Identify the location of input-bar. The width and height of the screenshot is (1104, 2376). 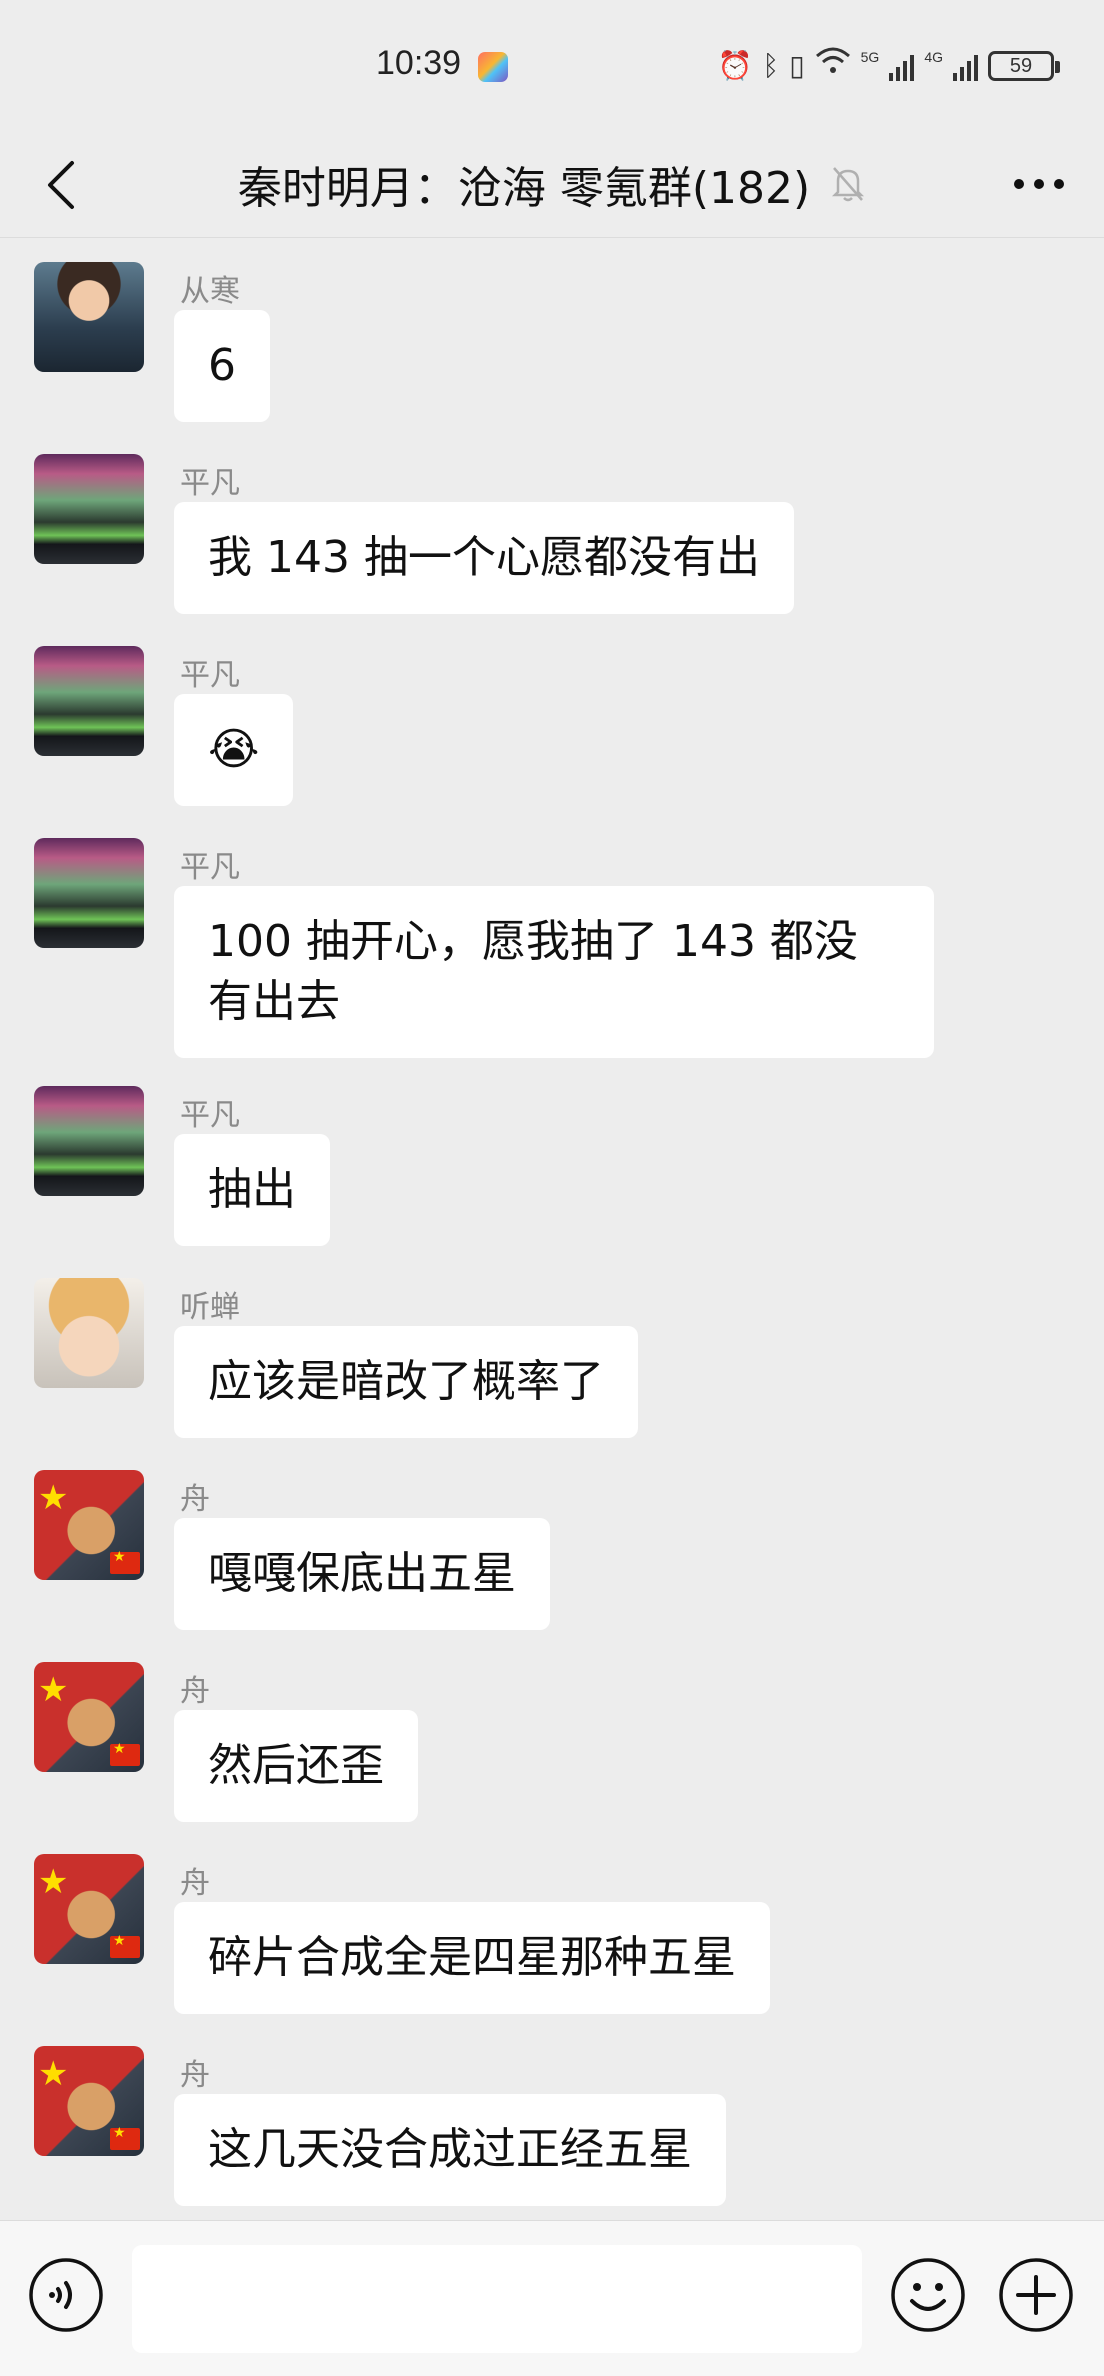
(552, 2298).